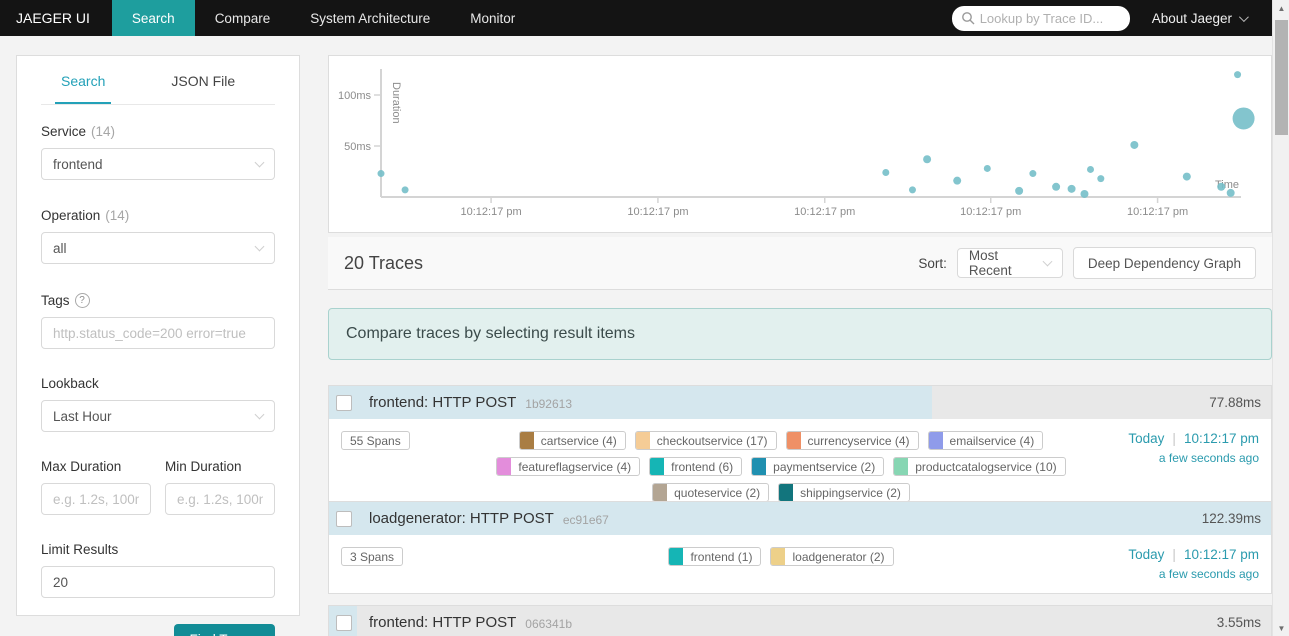 This screenshot has width=1289, height=636. What do you see at coordinates (82, 416) in the screenshot?
I see `lookback-select-value: Last Hour` at bounding box center [82, 416].